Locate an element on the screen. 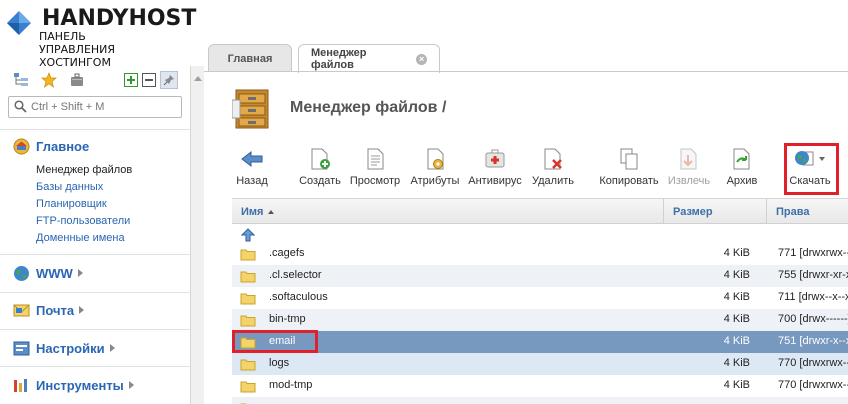 The image size is (848, 404). brand-subtitle-line: ПАНЕЛЬ is located at coordinates (62, 36).